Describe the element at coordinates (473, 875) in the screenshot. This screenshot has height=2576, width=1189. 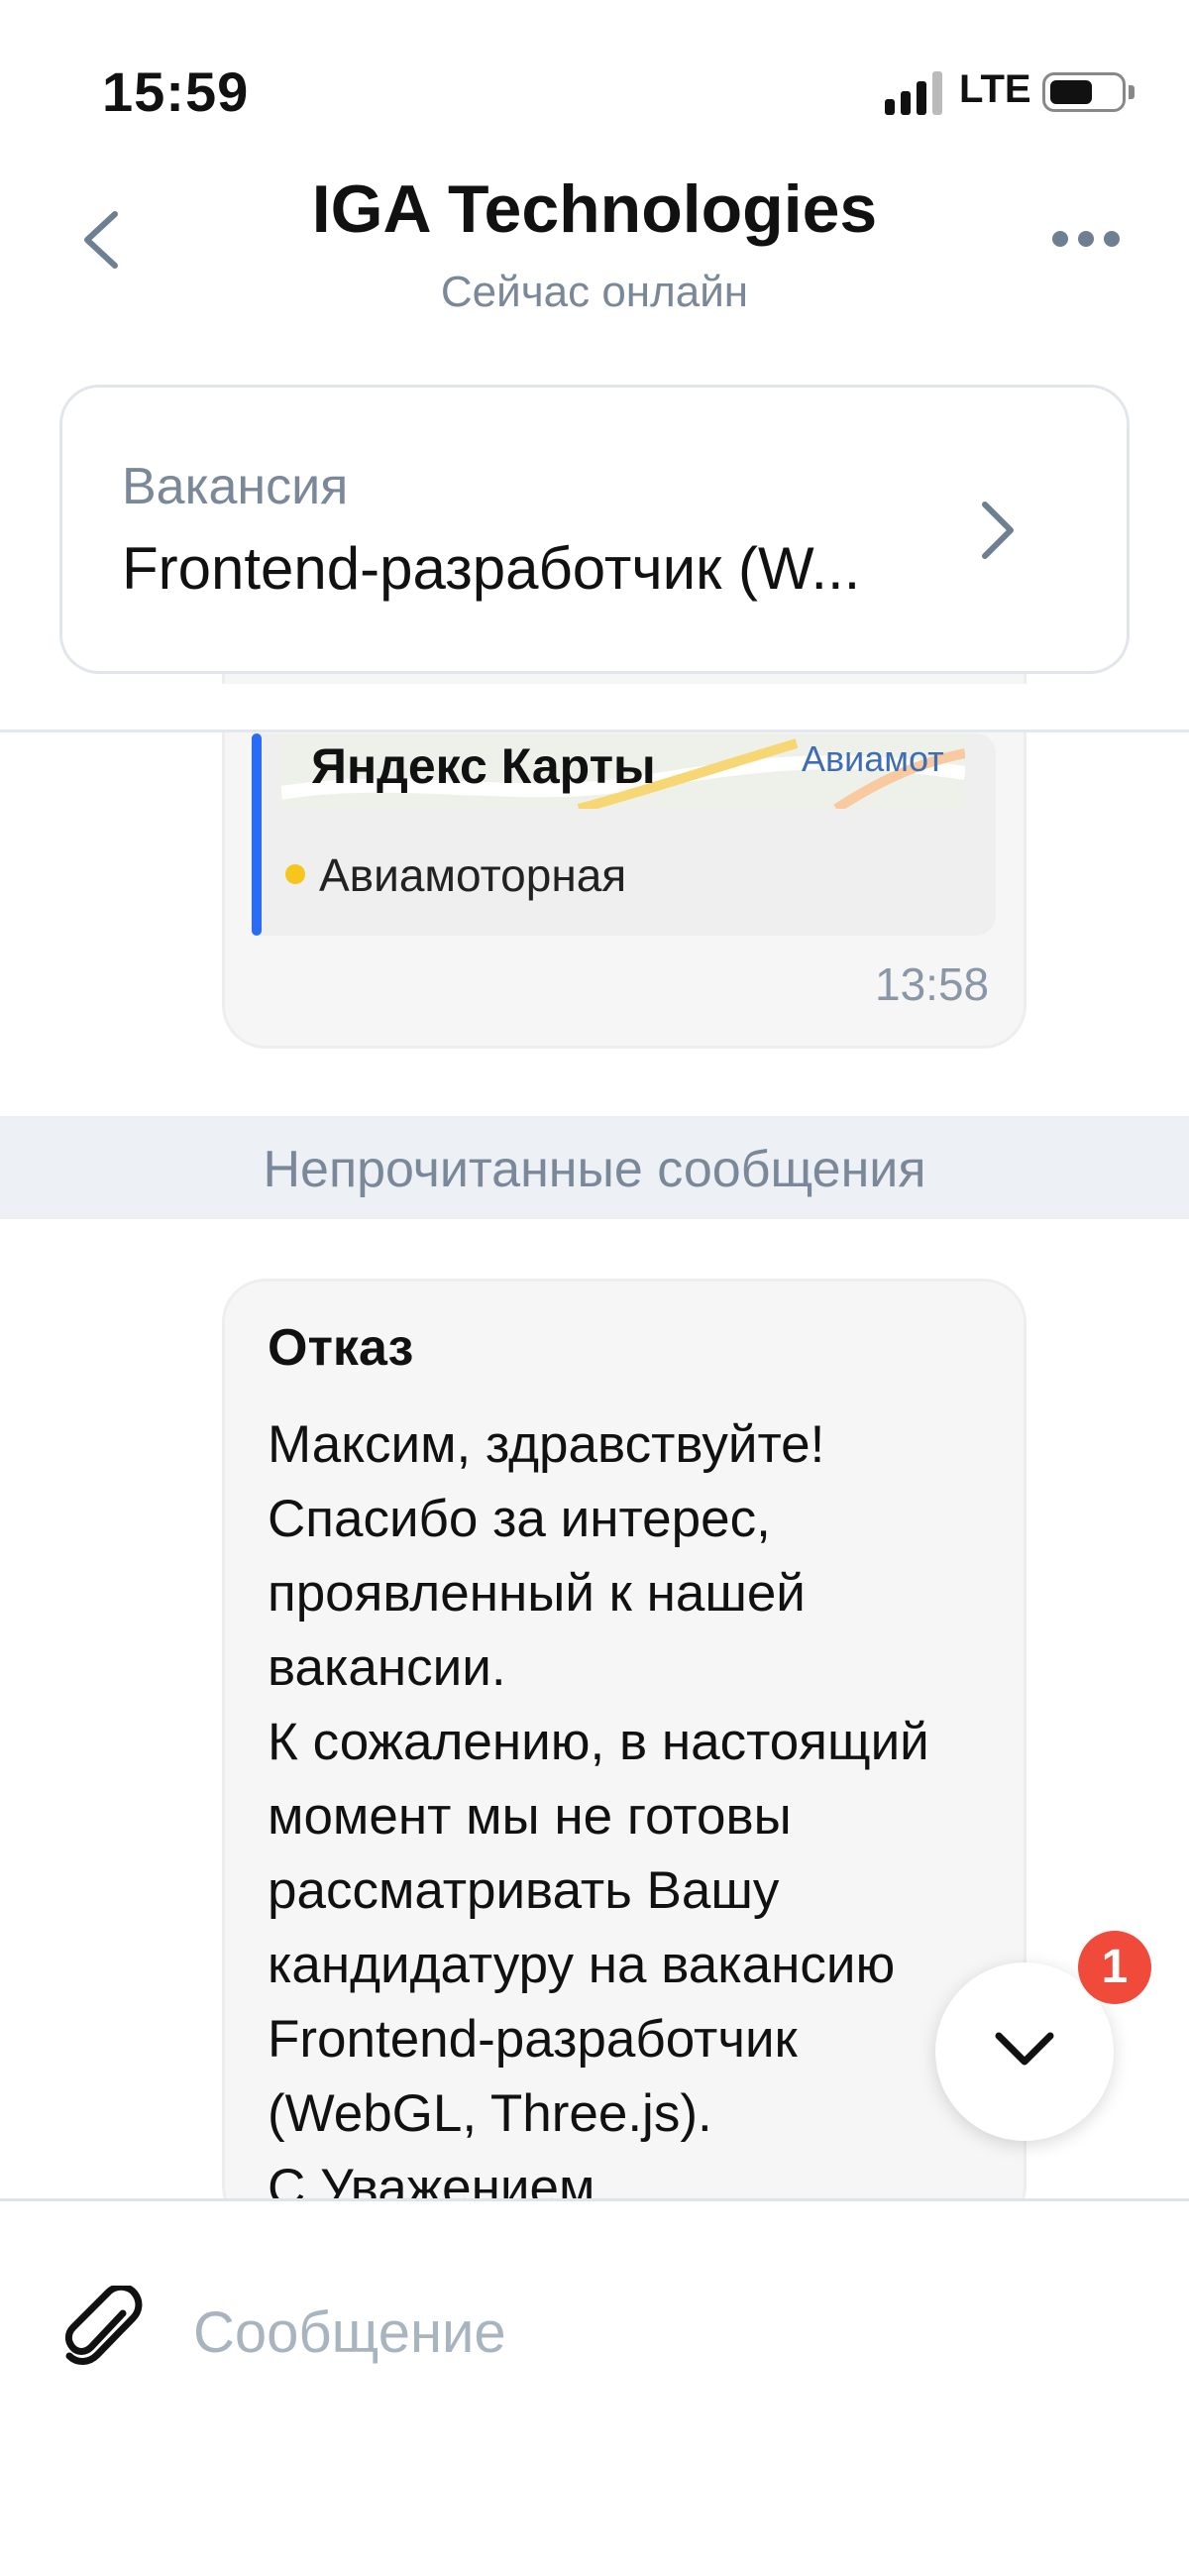
I see `metro-station: Авиамоторная` at that location.